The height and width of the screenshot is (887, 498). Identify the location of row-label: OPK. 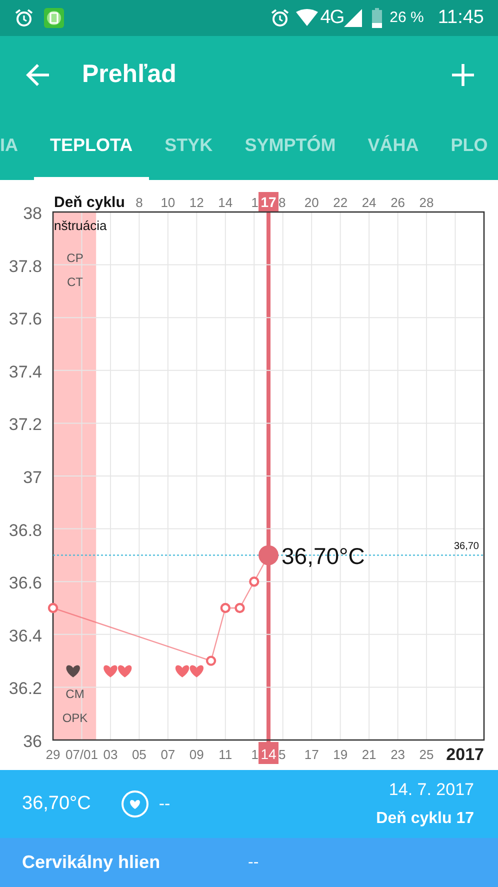
(75, 718).